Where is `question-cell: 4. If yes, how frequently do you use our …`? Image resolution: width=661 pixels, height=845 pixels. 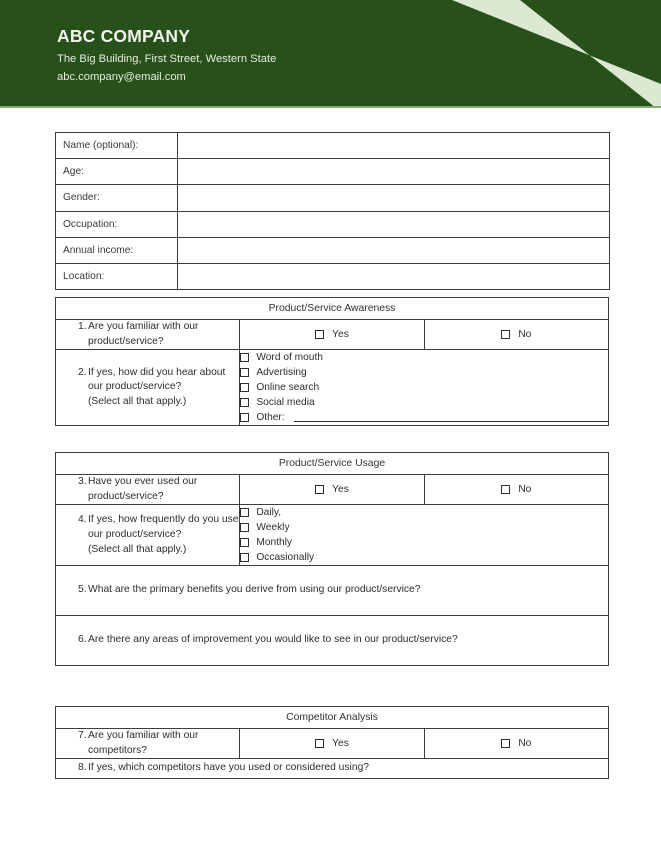 question-cell: 4. If yes, how frequently do you use our … is located at coordinates (147, 535).